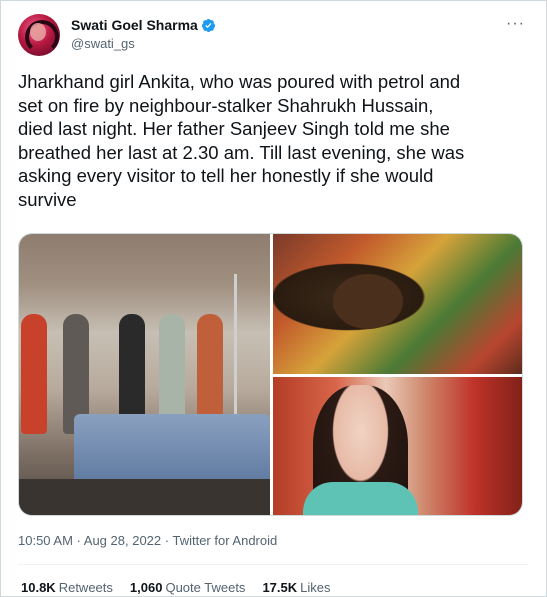  What do you see at coordinates (45, 540) in the screenshot?
I see `tweet-time: 10:50 AM` at bounding box center [45, 540].